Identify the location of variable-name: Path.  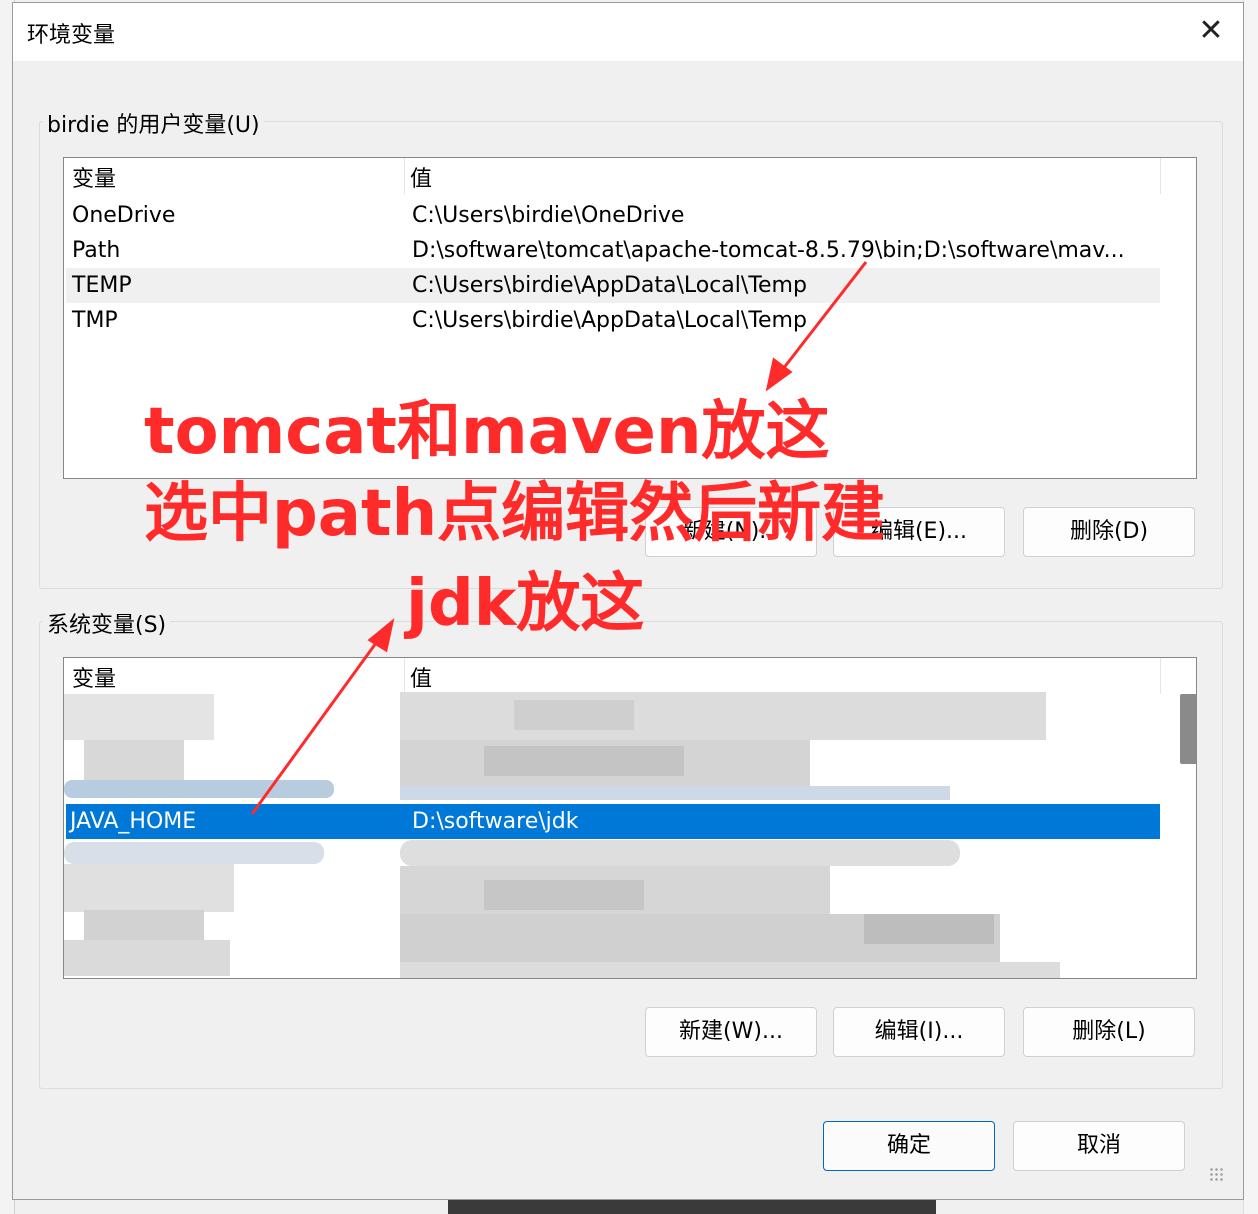
(96, 250).